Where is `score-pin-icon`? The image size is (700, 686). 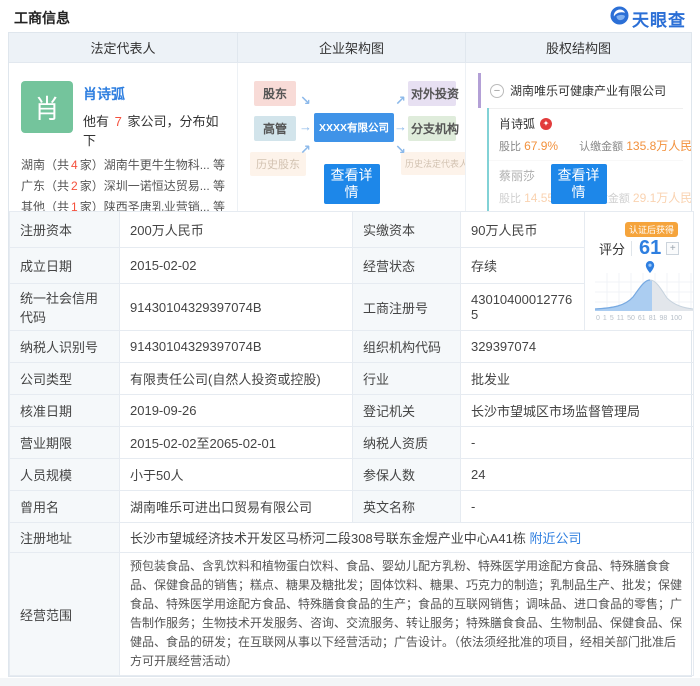
score-pin-icon is located at coordinates (650, 268).